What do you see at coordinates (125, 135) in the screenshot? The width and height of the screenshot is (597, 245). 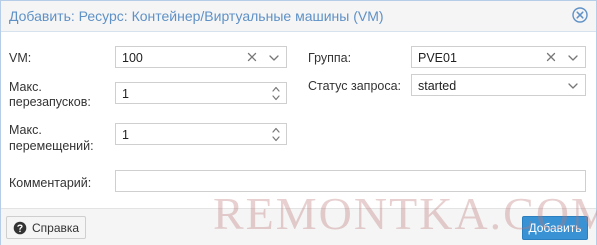 I see `max-relocations-value: 1` at bounding box center [125, 135].